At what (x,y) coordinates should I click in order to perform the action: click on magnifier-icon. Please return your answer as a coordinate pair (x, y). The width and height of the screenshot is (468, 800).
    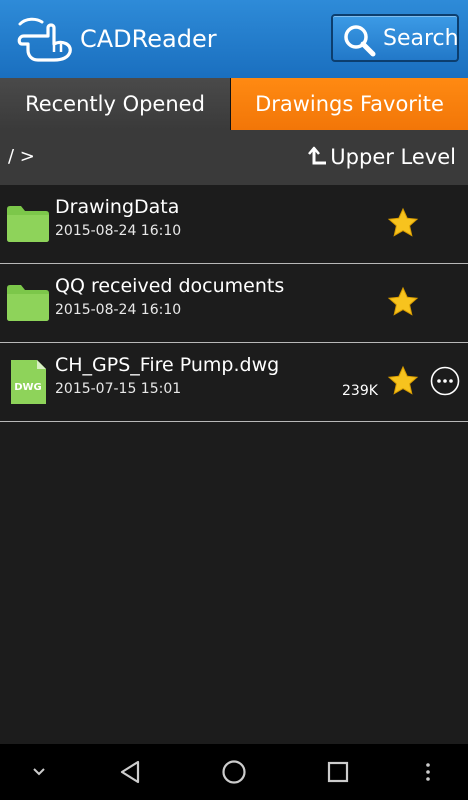
    Looking at the image, I should click on (360, 41).